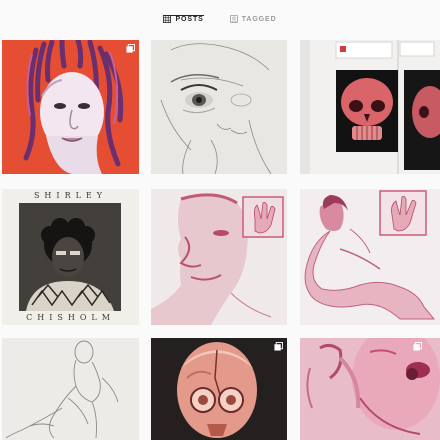  I want to click on tab-tagged: TAGGED, so click(253, 19).